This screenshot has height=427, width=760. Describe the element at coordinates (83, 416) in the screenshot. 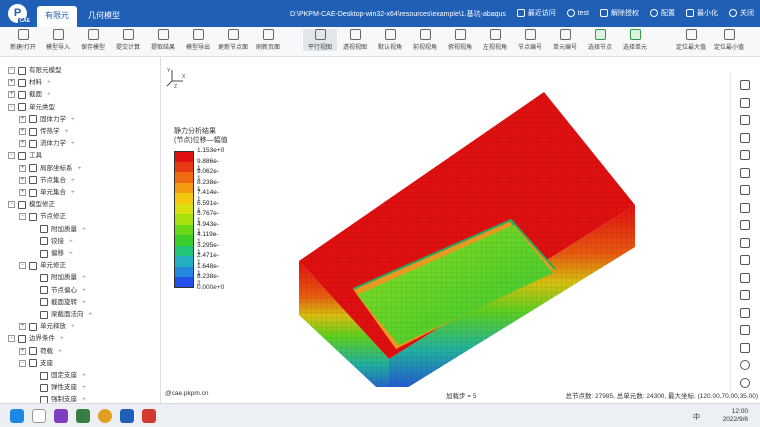

I see `app-icon` at that location.